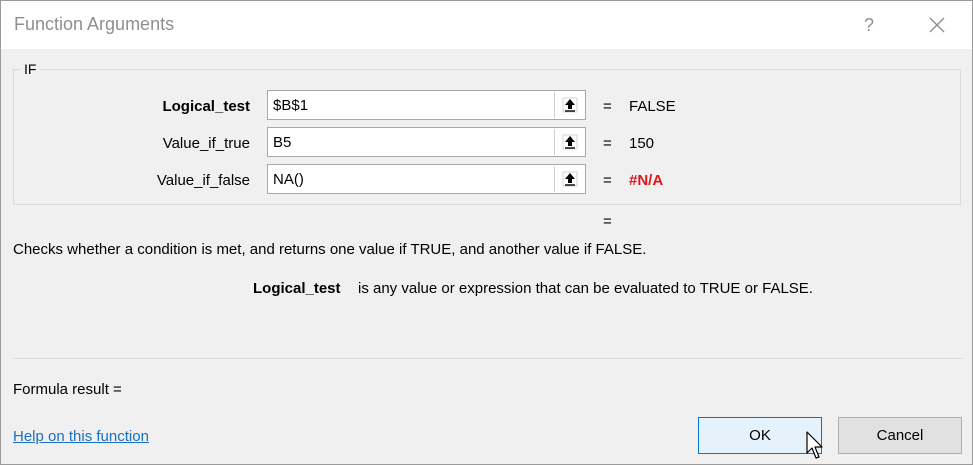  I want to click on cancel-button: Cancel, so click(900, 435).